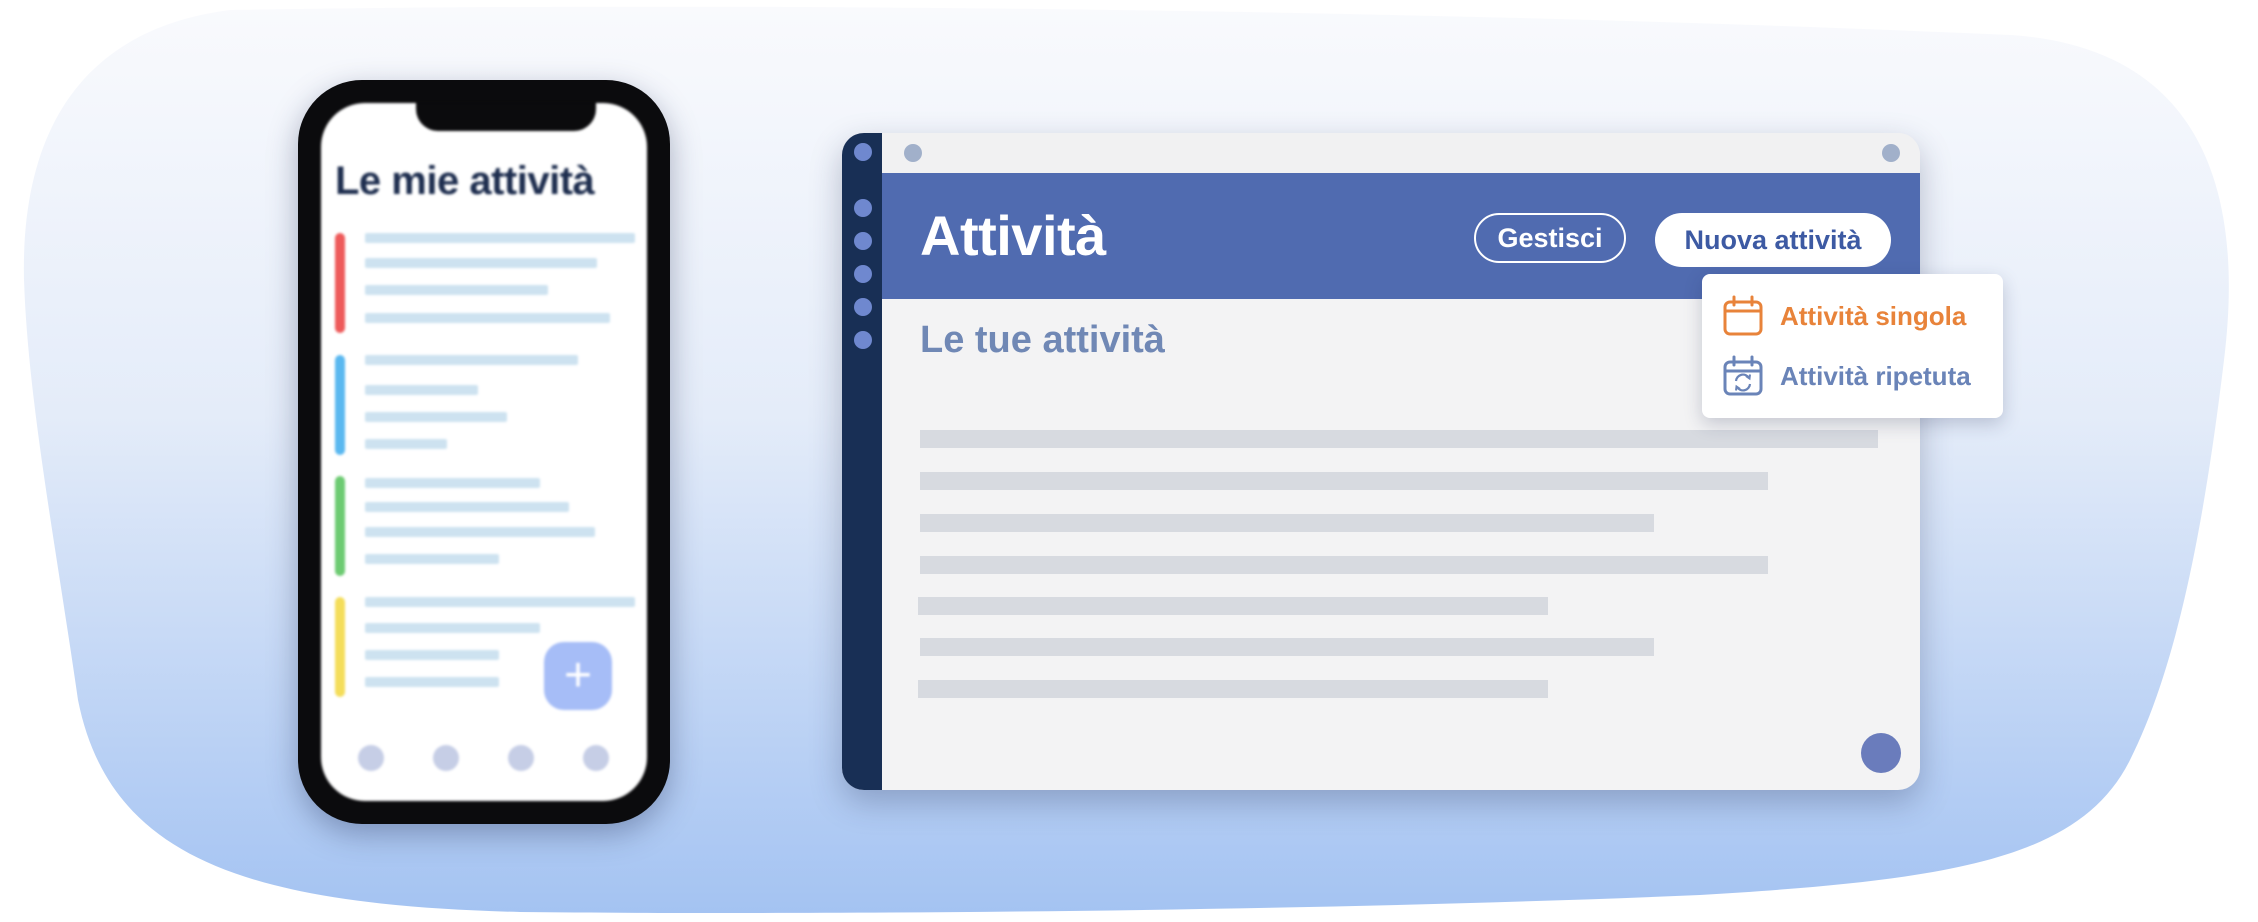 This screenshot has width=2258, height=922. I want to click on calendar-icon, so click(1743, 315).